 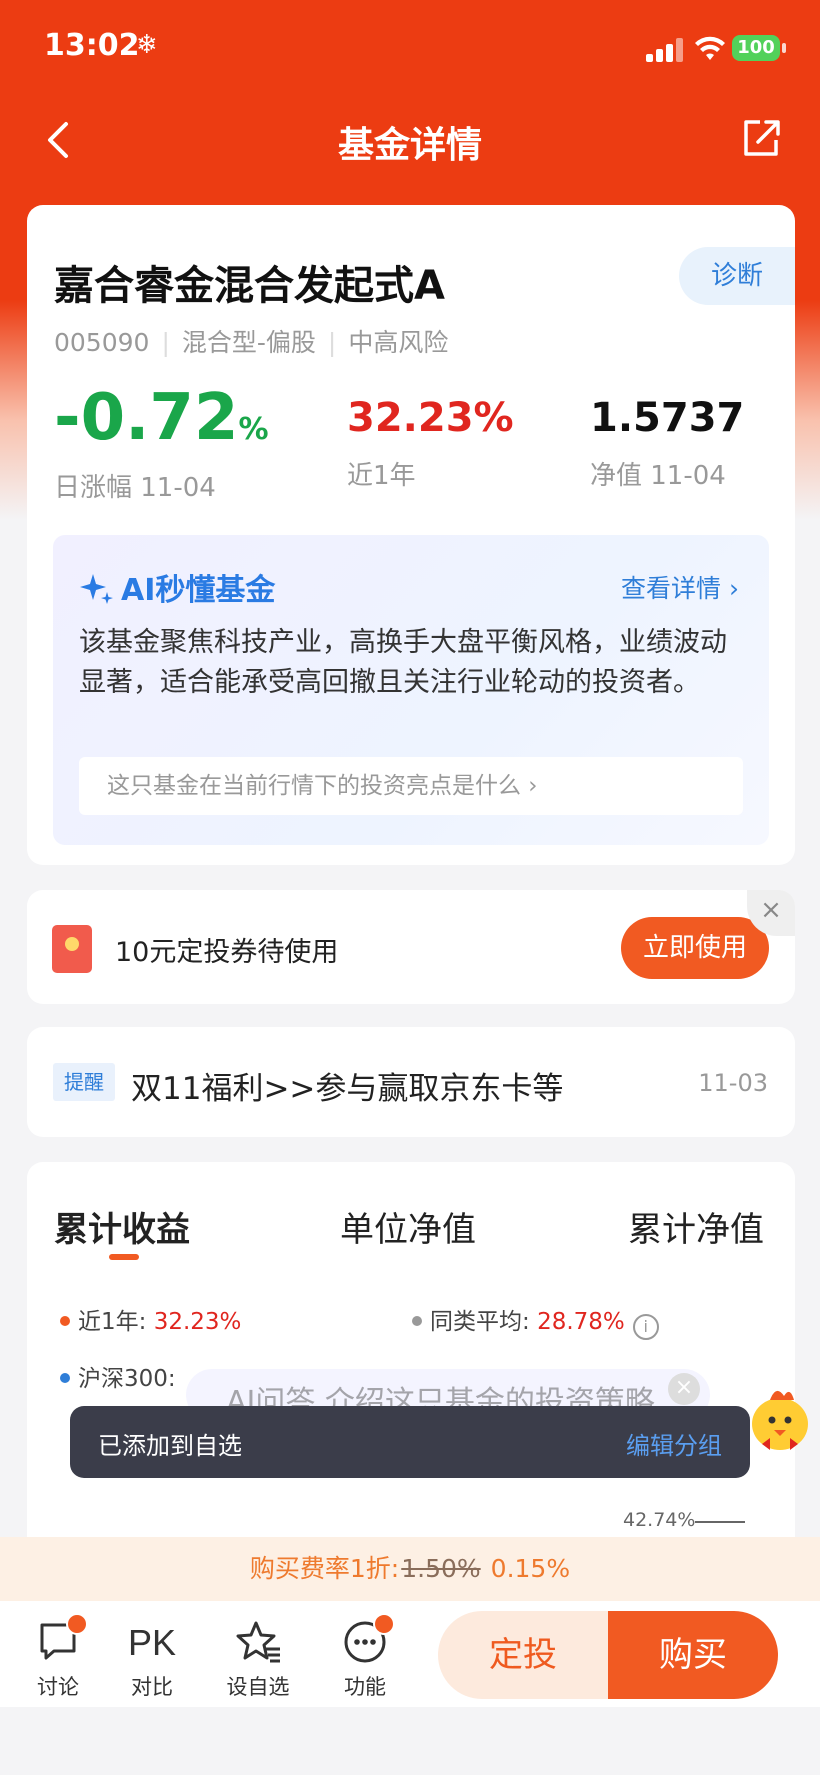 I want to click on add-watchlist-button: 设自选, so click(x=258, y=1660).